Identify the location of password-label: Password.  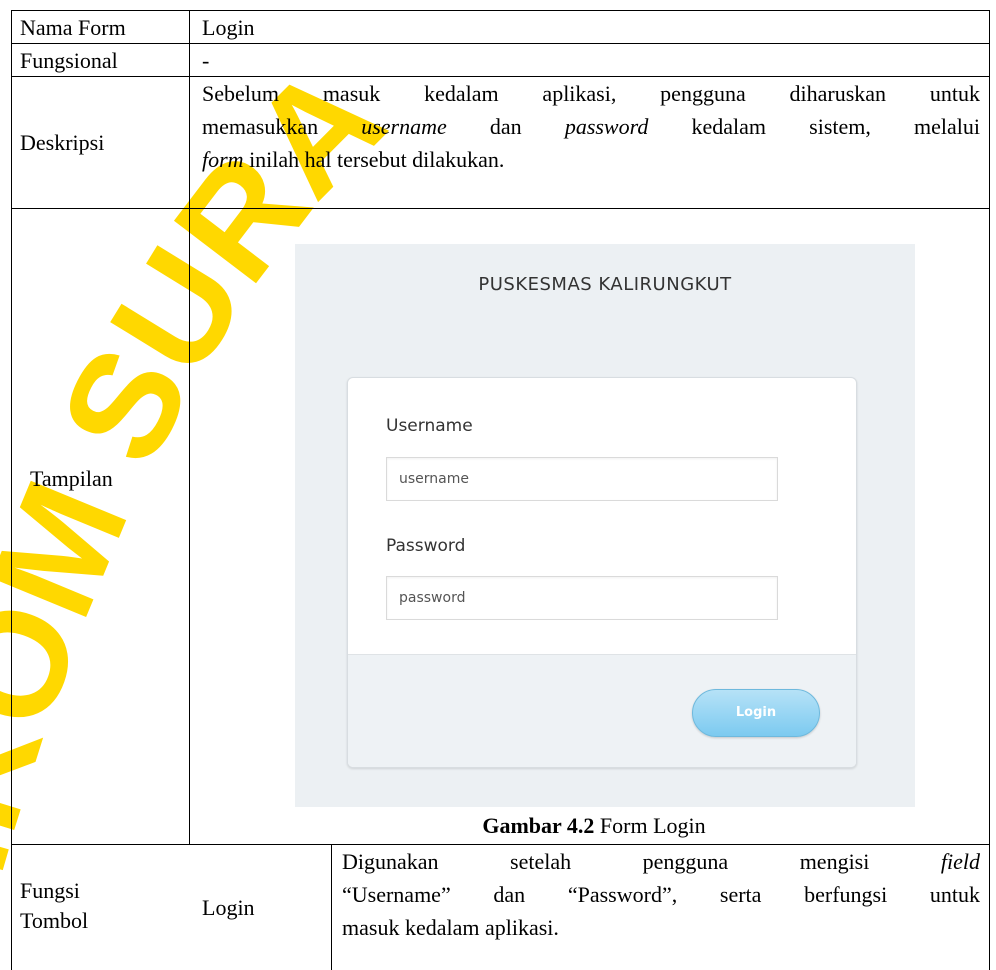
(426, 546).